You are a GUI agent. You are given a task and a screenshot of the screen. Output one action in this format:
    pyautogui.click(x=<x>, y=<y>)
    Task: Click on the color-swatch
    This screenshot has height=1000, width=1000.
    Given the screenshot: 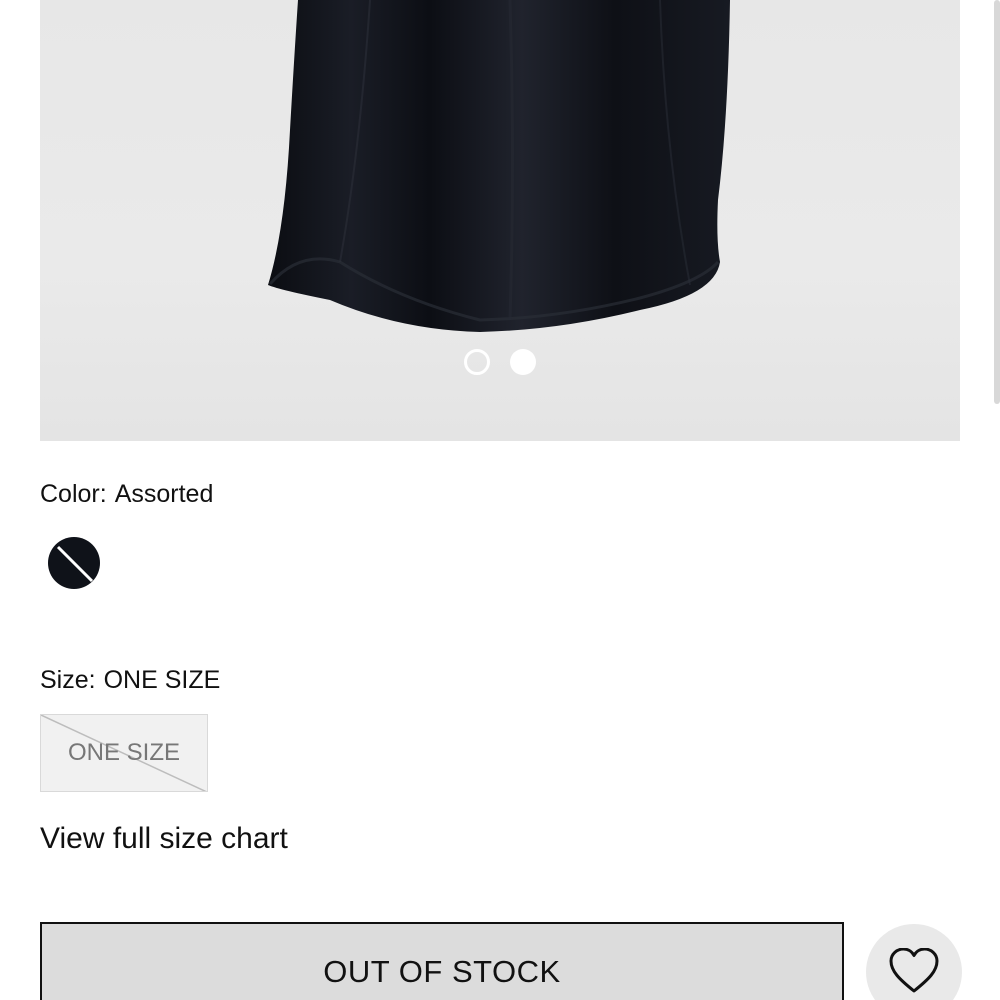 What is the action you would take?
    pyautogui.click(x=74, y=563)
    